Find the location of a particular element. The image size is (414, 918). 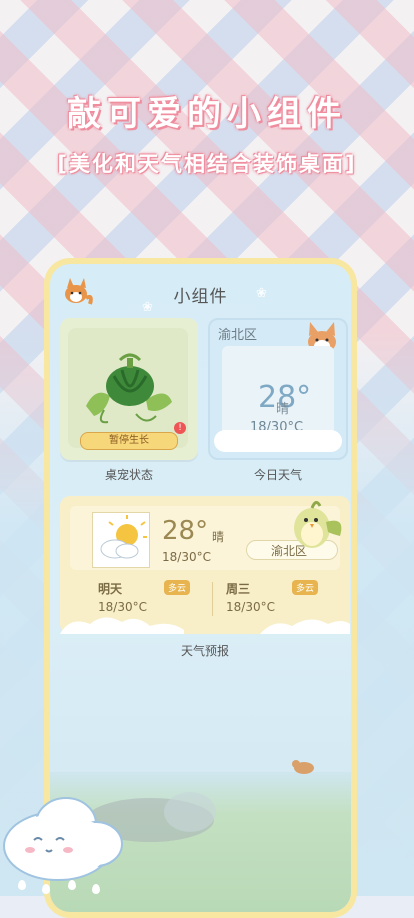

alert-icon: ! is located at coordinates (180, 428).